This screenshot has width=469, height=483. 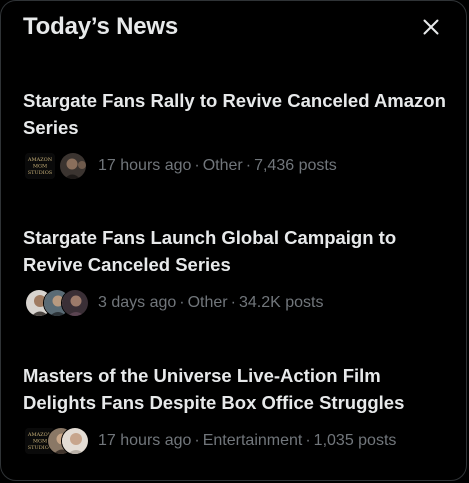 I want to click on panel-title: Today’s News, so click(x=100, y=26).